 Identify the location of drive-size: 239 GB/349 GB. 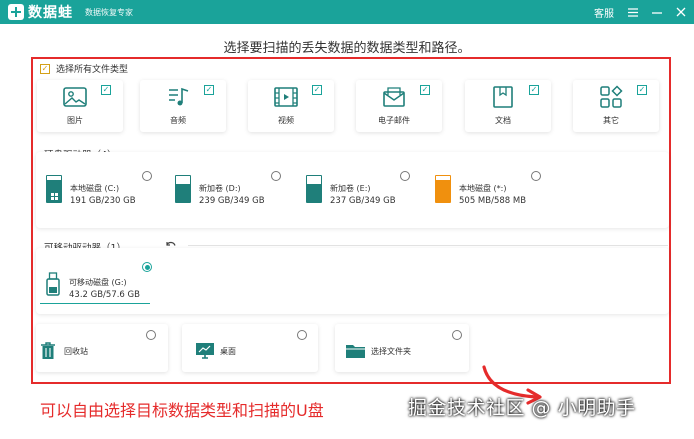
(232, 201).